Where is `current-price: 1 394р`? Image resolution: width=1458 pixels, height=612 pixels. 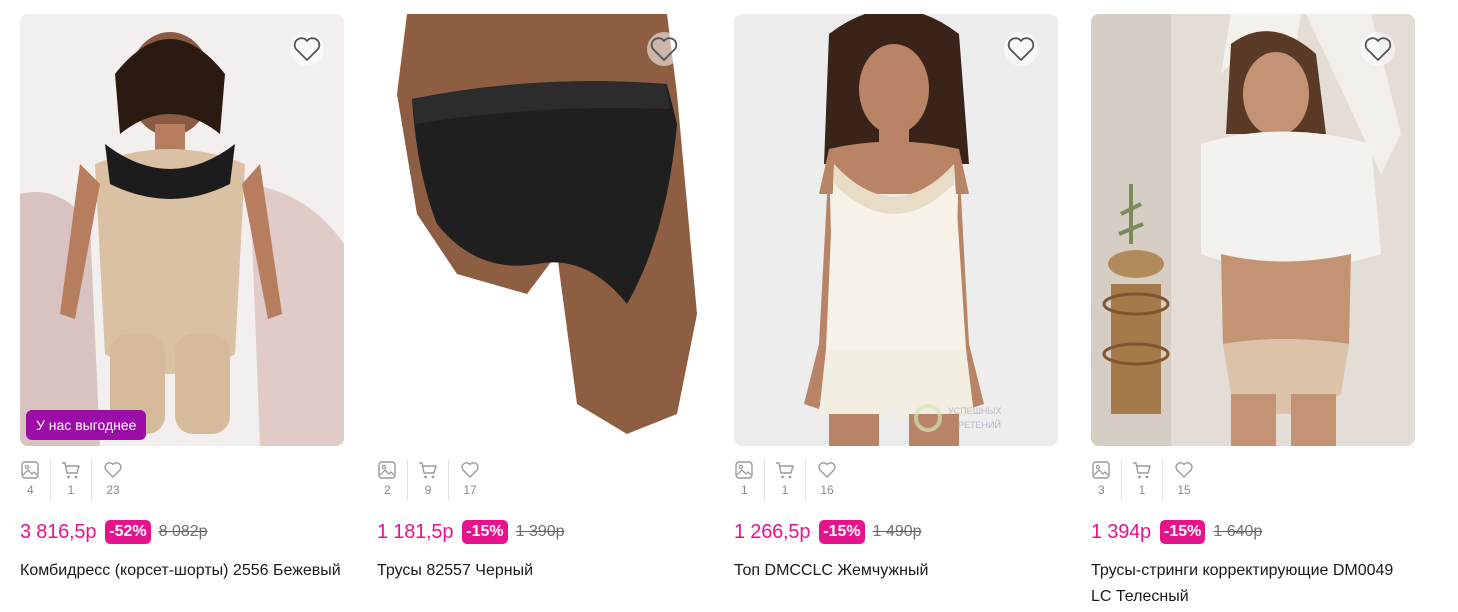
current-price: 1 394р is located at coordinates (1121, 531).